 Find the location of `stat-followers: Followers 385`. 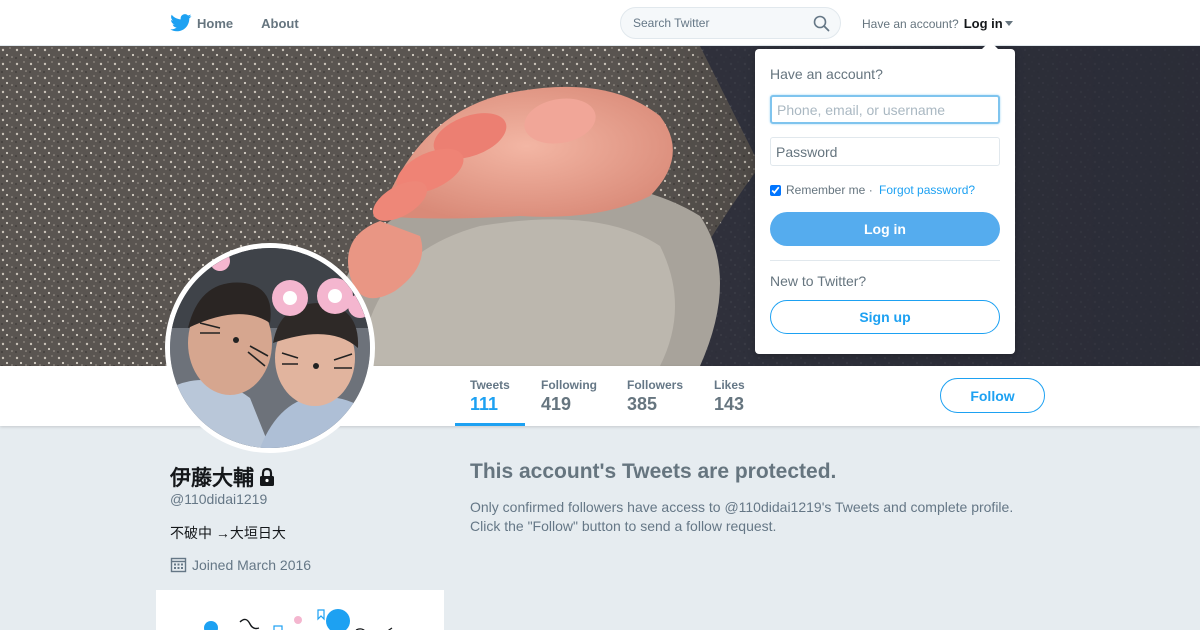

stat-followers: Followers 385 is located at coordinates (655, 396).